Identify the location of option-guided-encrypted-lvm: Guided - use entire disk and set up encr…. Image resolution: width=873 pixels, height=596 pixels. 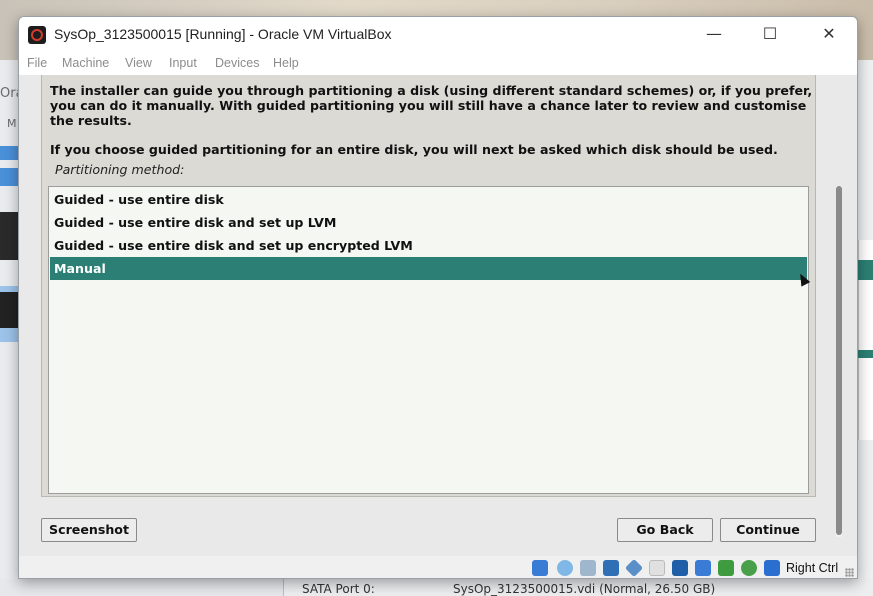
(428, 245).